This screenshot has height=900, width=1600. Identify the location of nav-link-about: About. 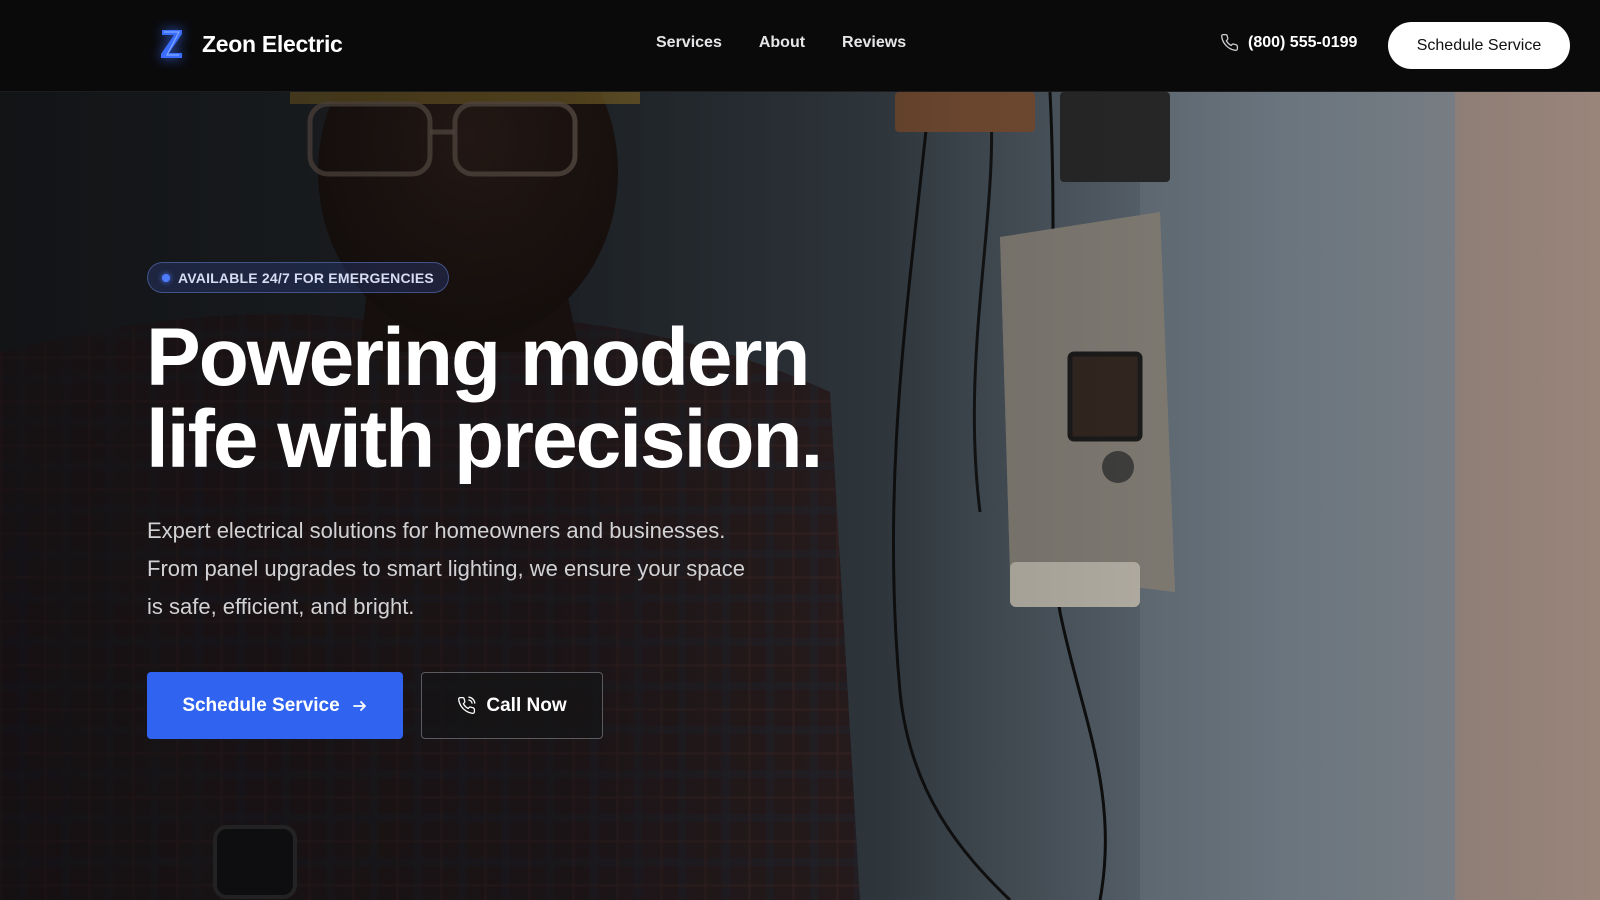
(782, 43).